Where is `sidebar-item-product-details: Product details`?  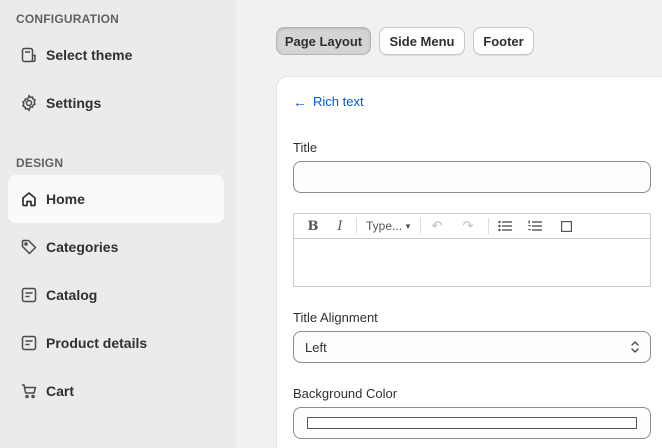 sidebar-item-product-details: Product details is located at coordinates (116, 343).